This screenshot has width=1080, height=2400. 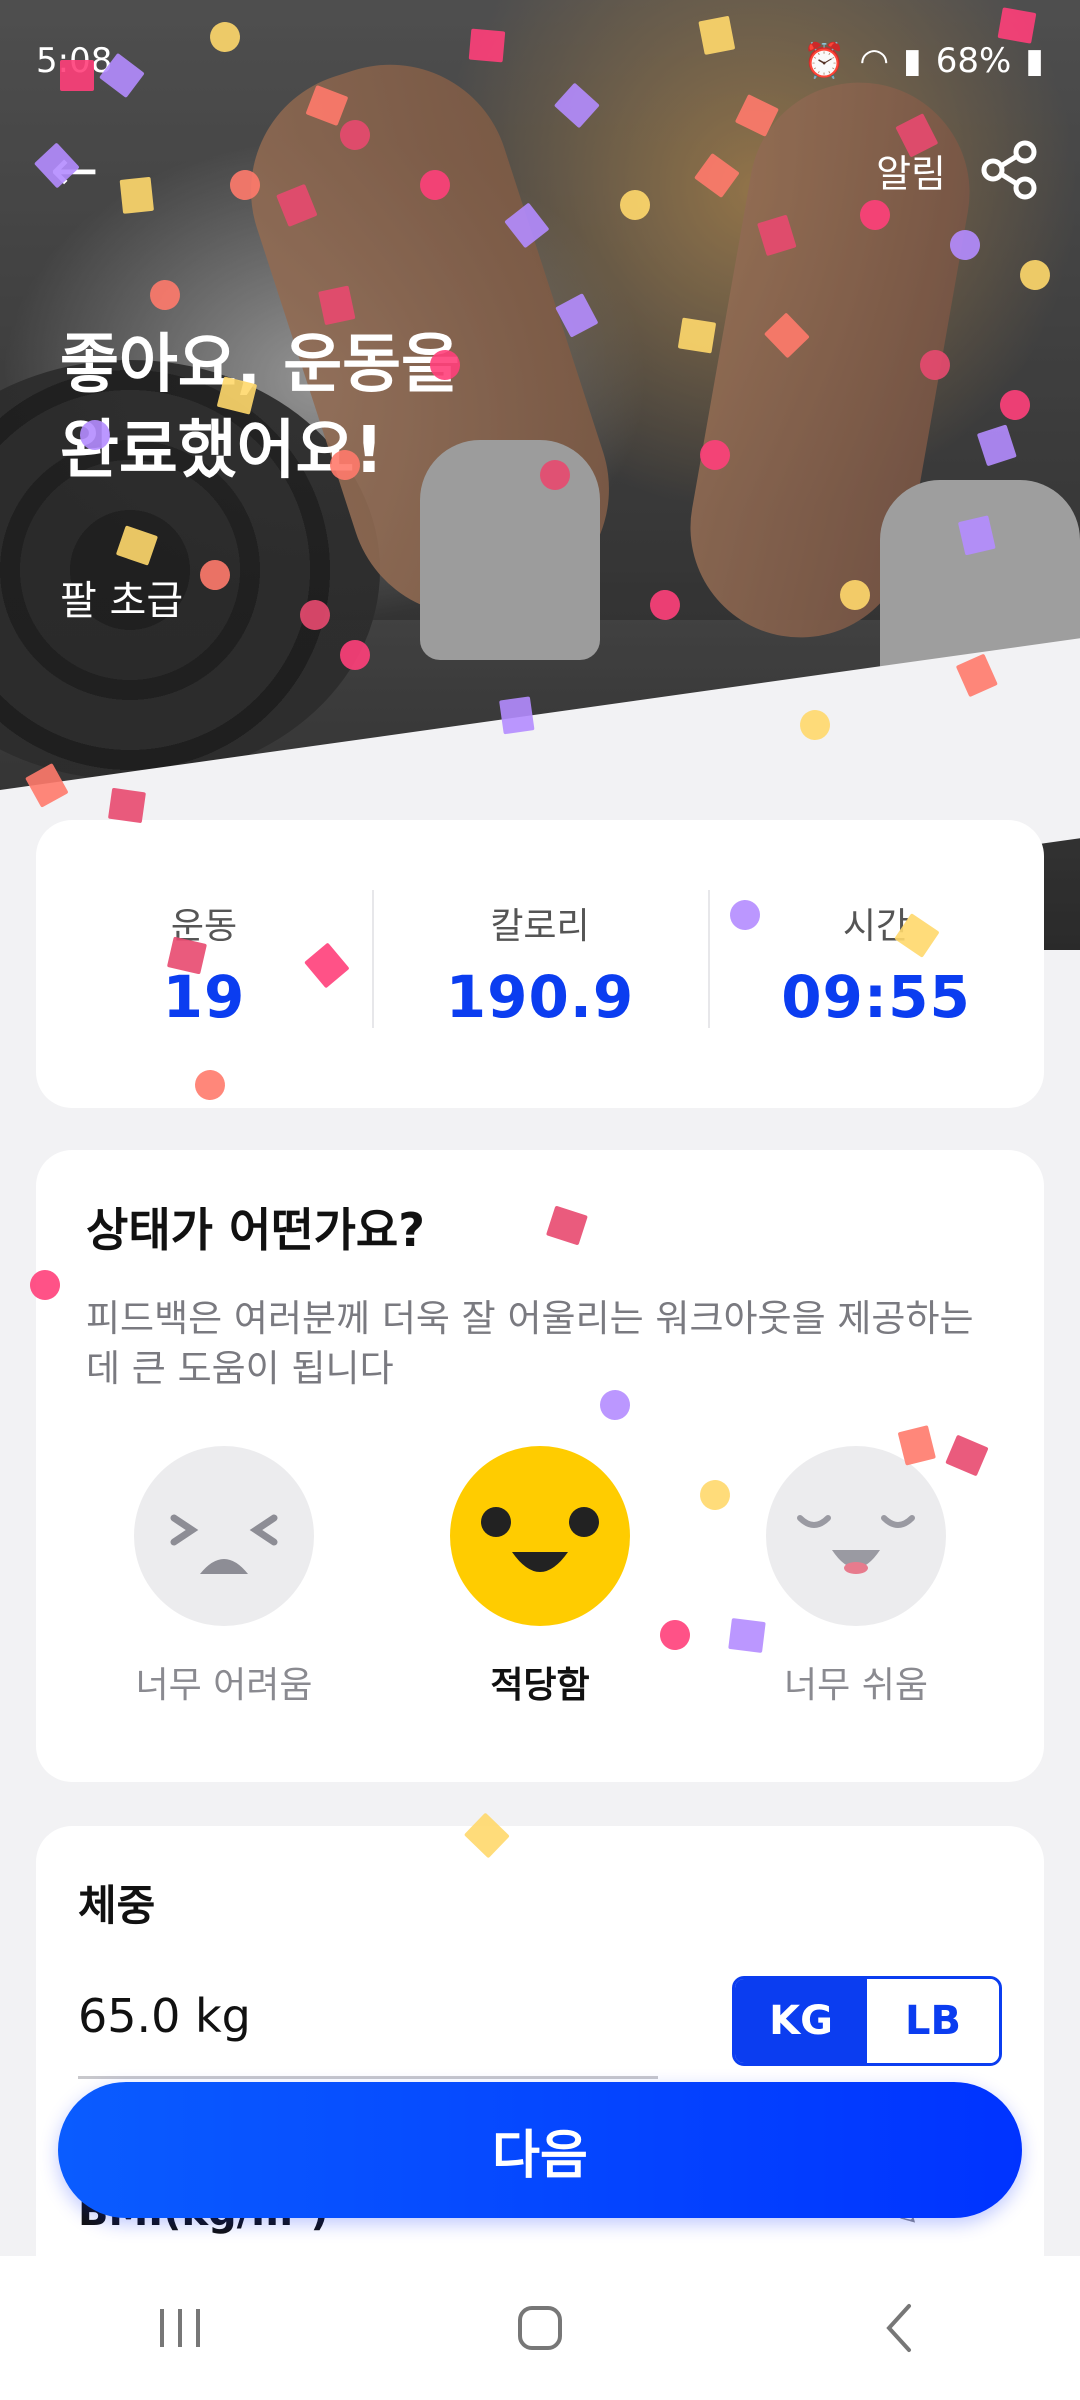 I want to click on stat-label: 칼로리, so click(x=540, y=926).